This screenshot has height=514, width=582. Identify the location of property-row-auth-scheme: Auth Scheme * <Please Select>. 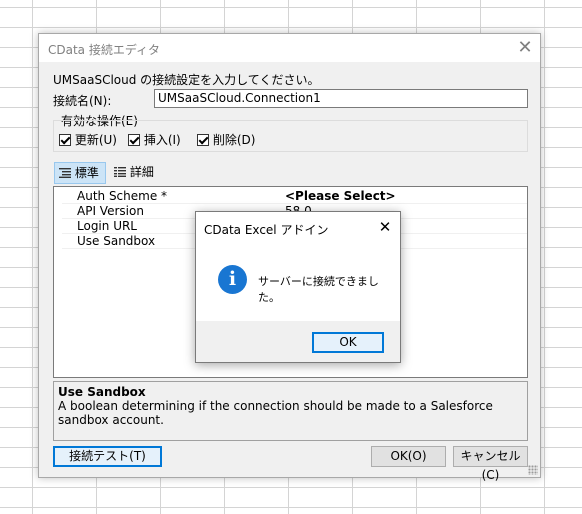
(290, 196).